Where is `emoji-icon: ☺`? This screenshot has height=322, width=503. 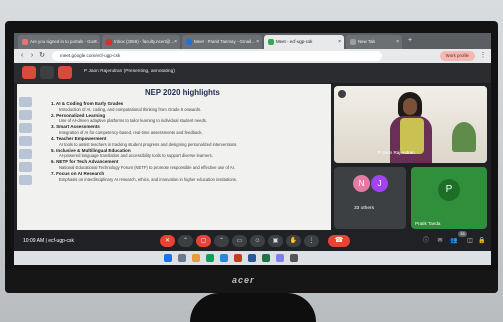 emoji-icon: ☺ is located at coordinates (257, 241).